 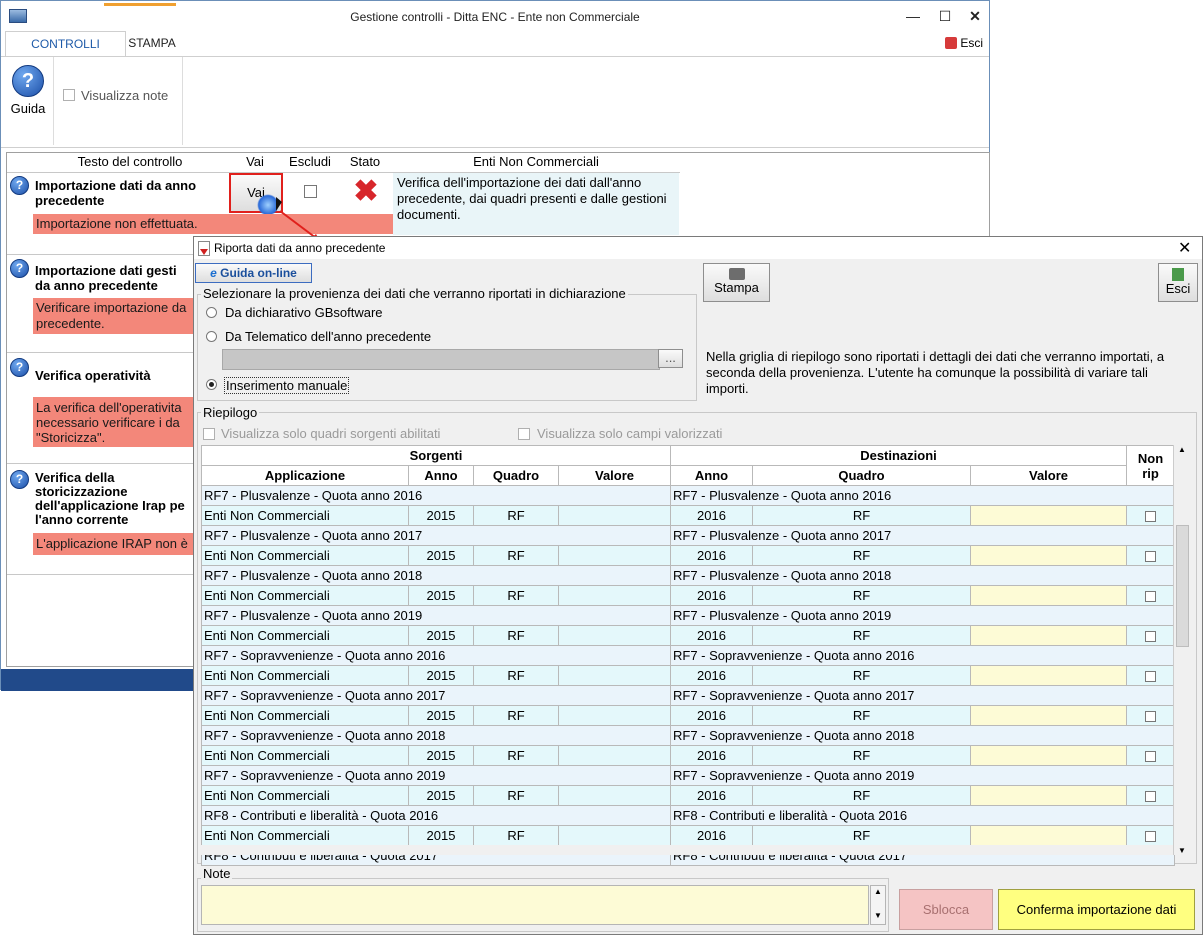 I want to click on dest-year: 2016, so click(x=711, y=595).